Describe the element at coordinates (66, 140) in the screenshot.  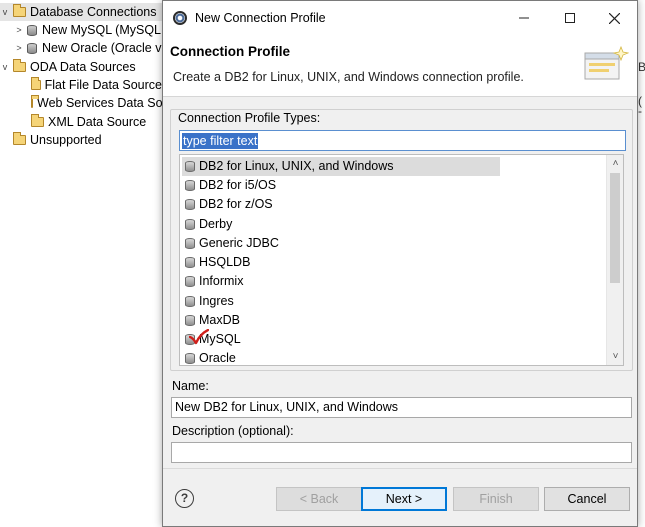
I see `tree-item-label: Unsupported` at that location.